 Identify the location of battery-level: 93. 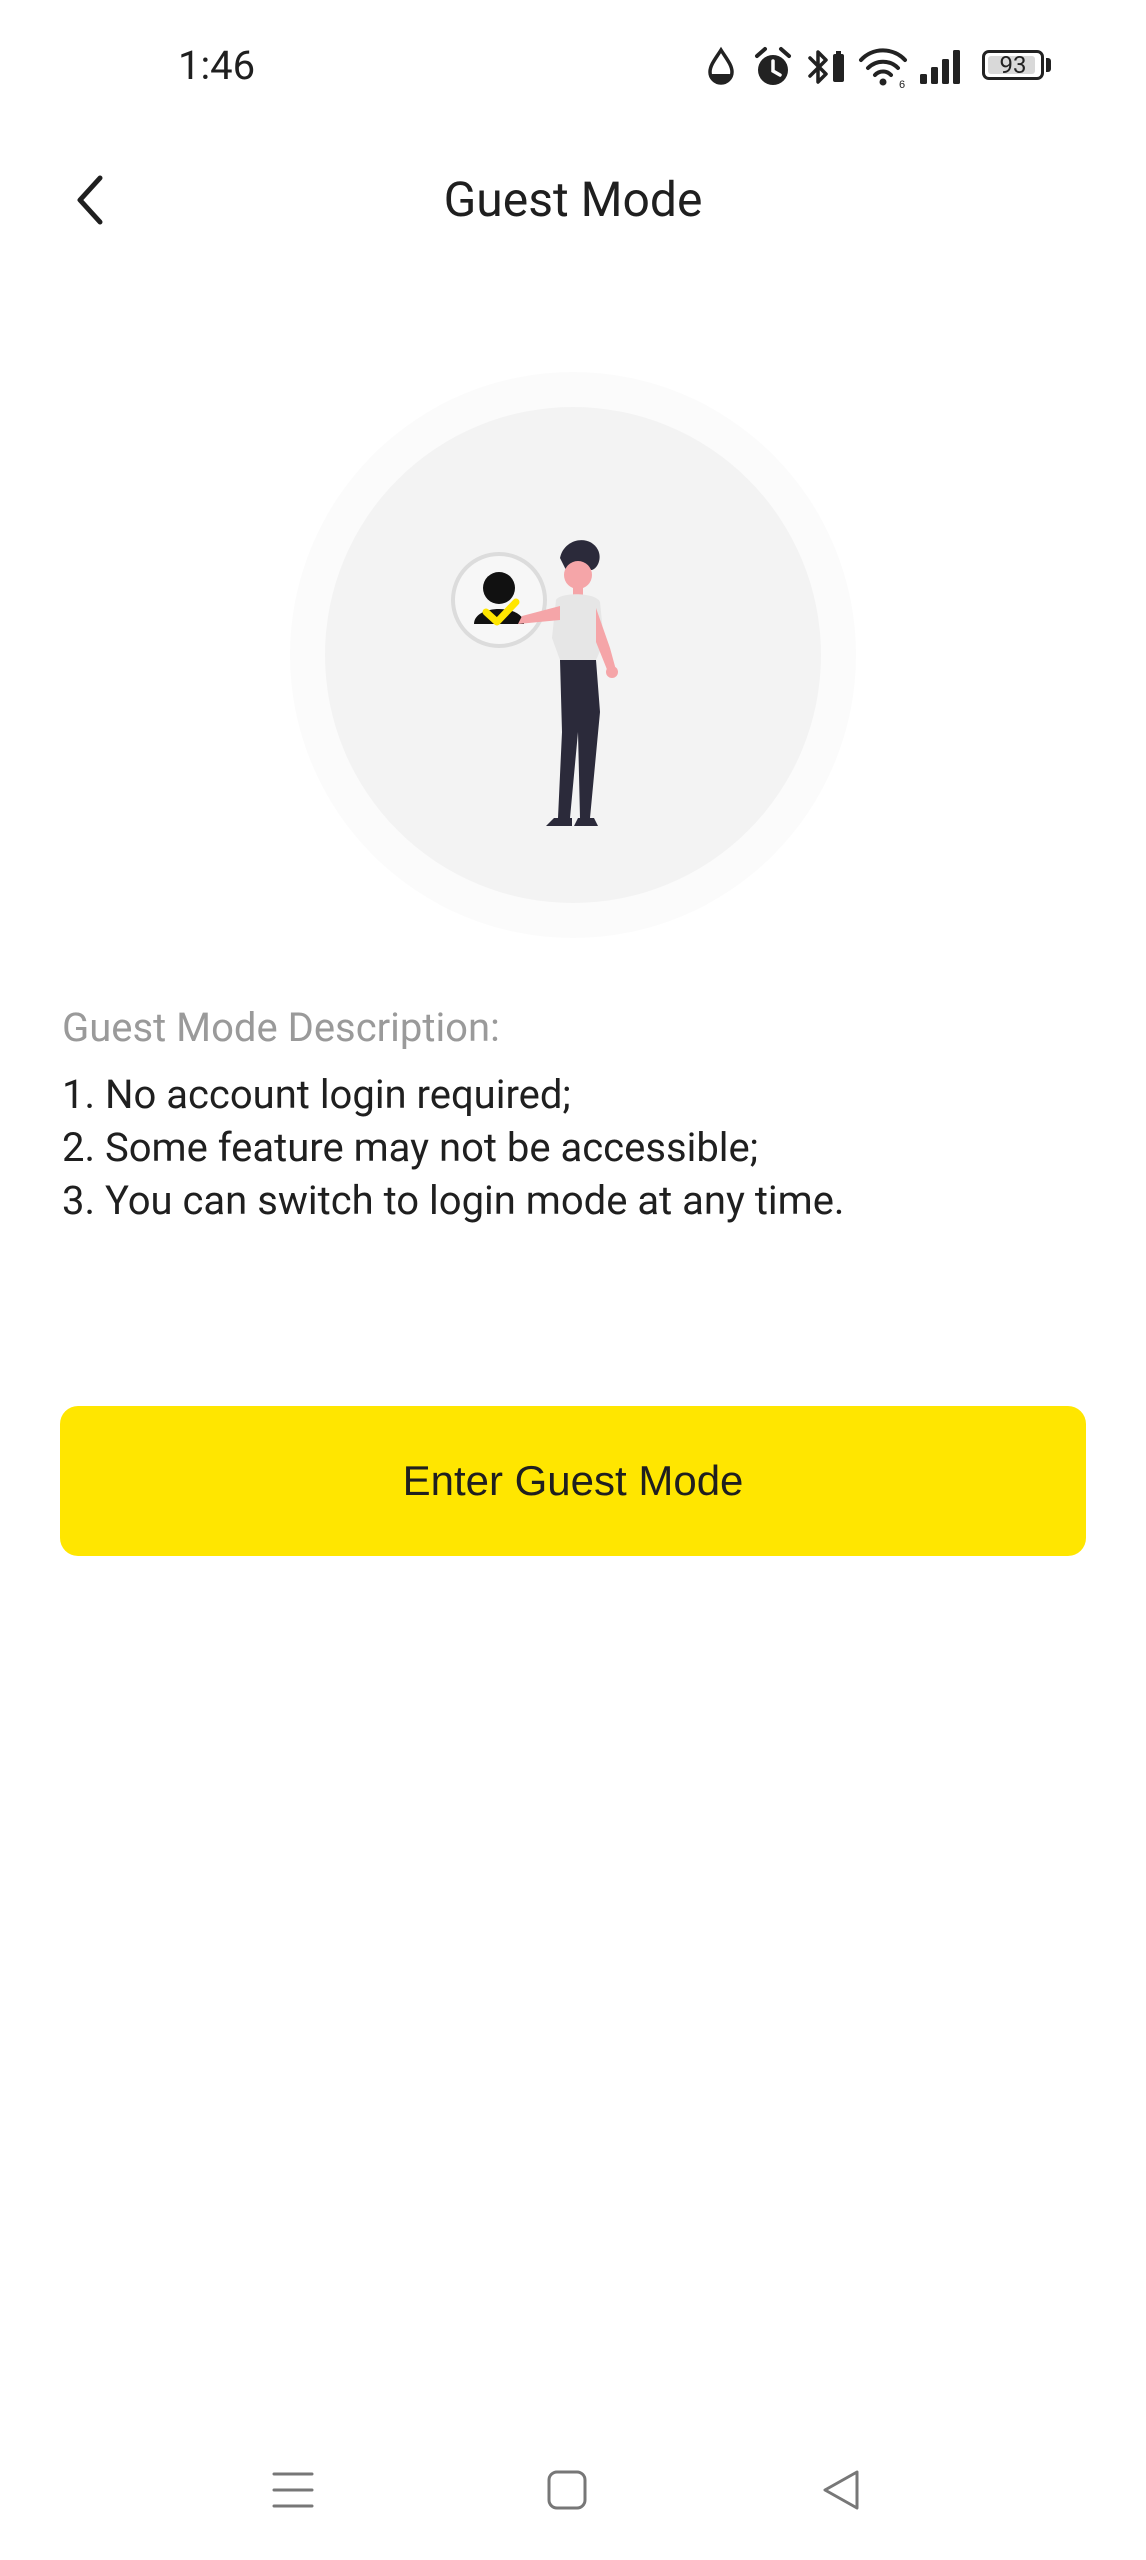
(1013, 65).